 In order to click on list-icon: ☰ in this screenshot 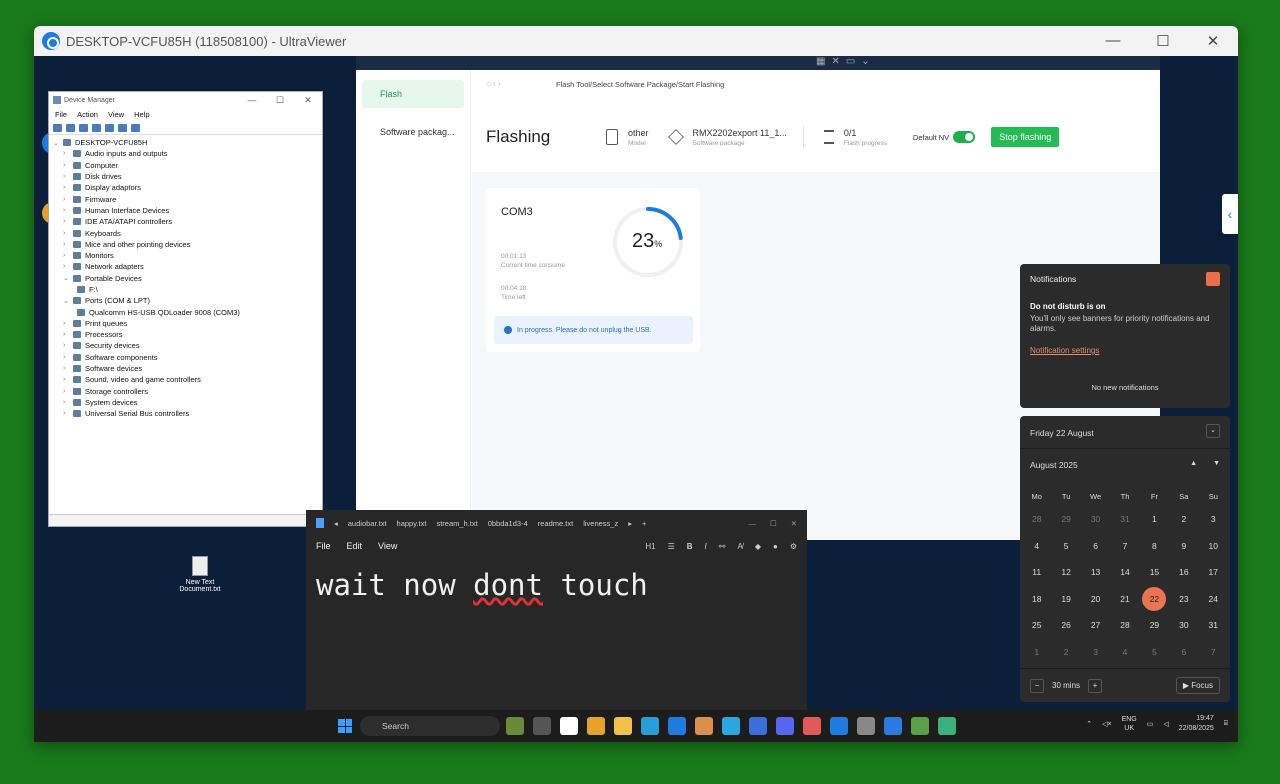, I will do `click(671, 546)`.